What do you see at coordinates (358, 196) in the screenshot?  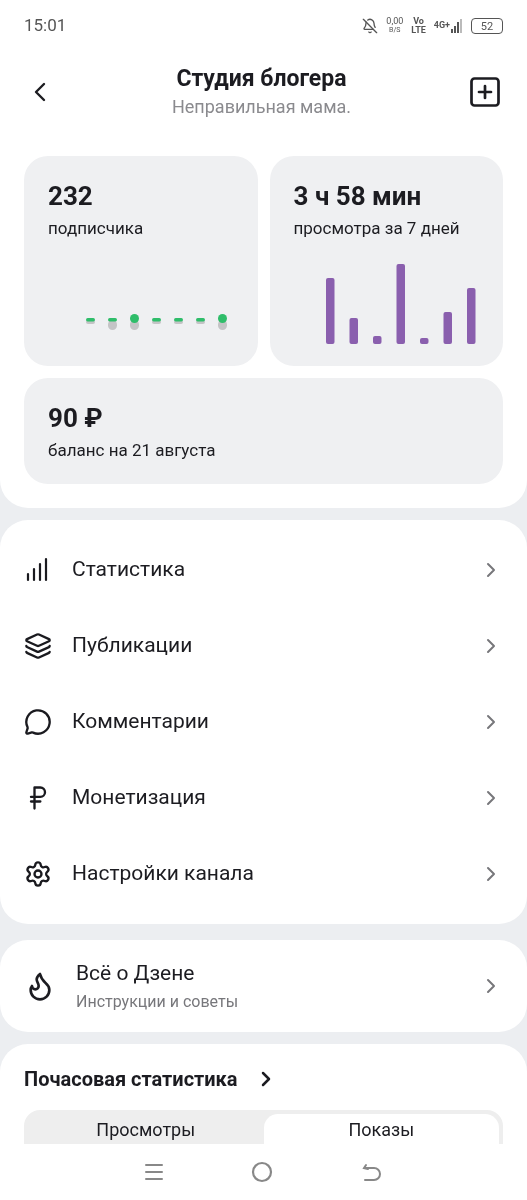 I see `stat-value: 3 ч 58 мин` at bounding box center [358, 196].